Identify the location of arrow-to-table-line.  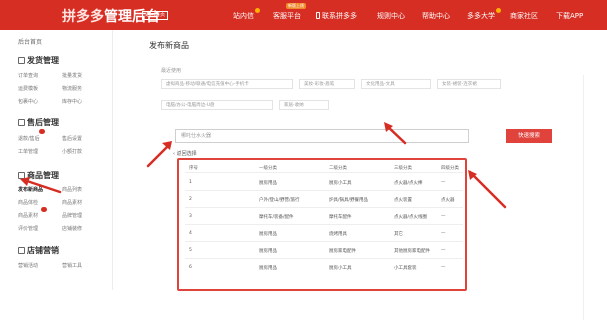
(487, 189).